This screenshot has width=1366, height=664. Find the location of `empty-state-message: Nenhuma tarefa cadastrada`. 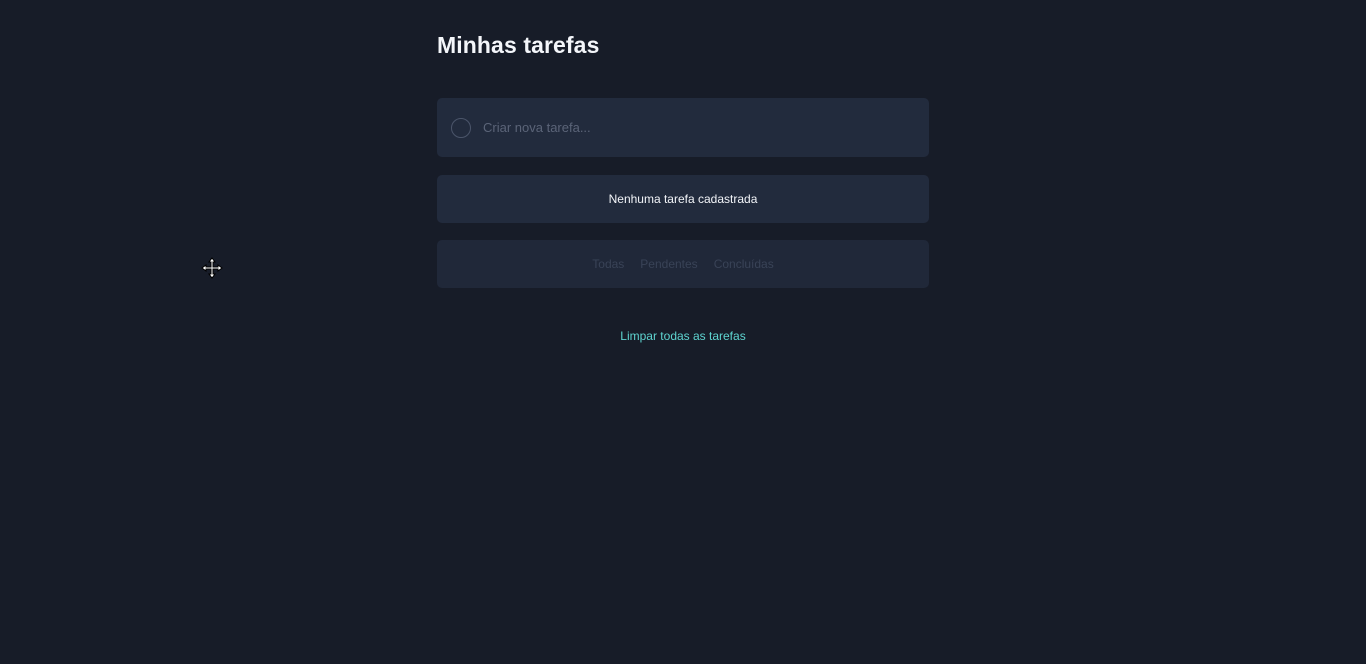

empty-state-message: Nenhuma tarefa cadastrada is located at coordinates (683, 199).